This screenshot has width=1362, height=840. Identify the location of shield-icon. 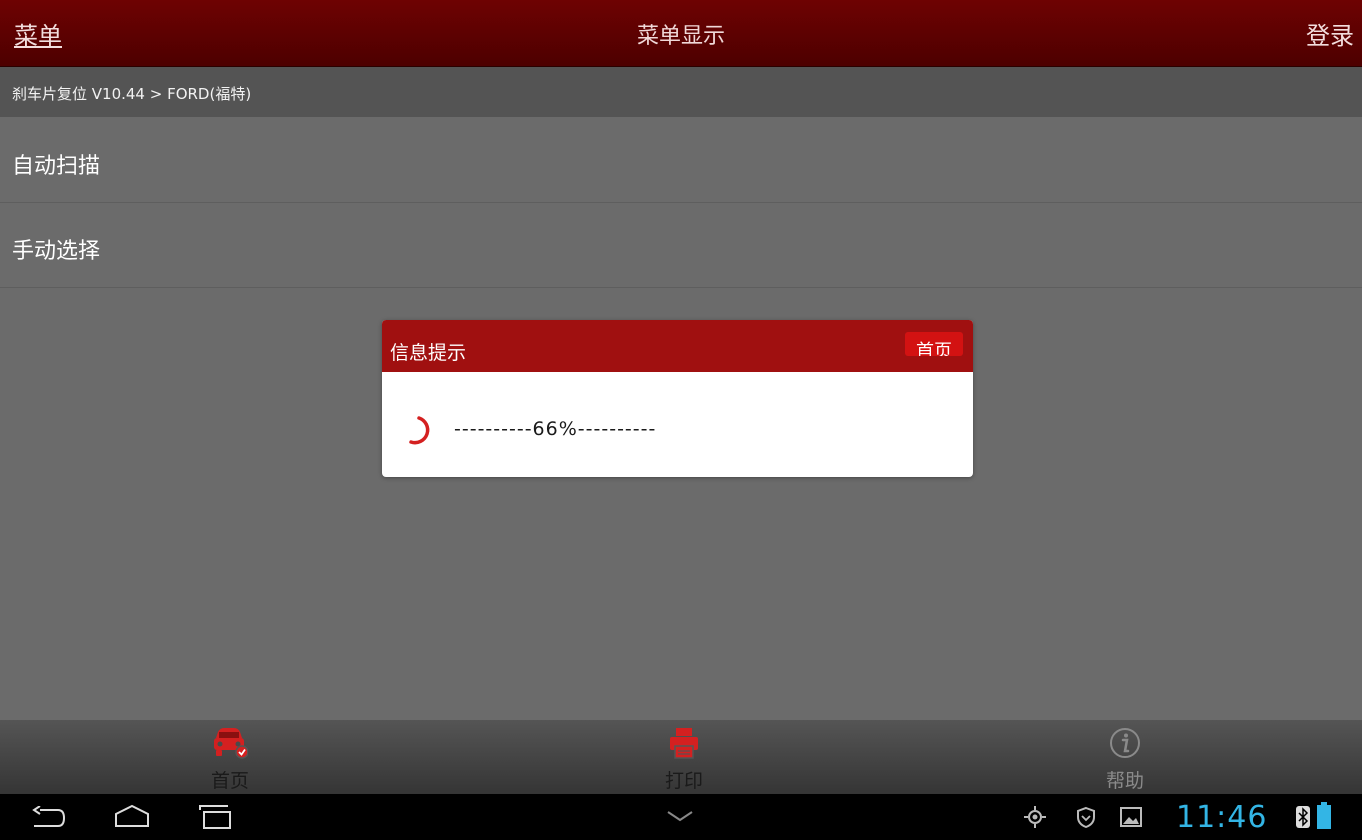
(1086, 817).